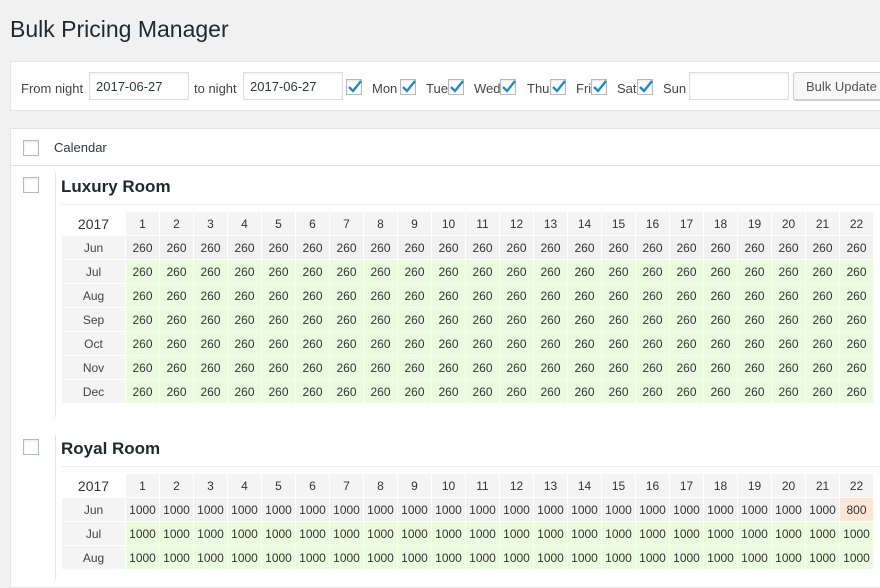 The height and width of the screenshot is (588, 880). What do you see at coordinates (31, 148) in the screenshot?
I see `select-all-checkbox` at bounding box center [31, 148].